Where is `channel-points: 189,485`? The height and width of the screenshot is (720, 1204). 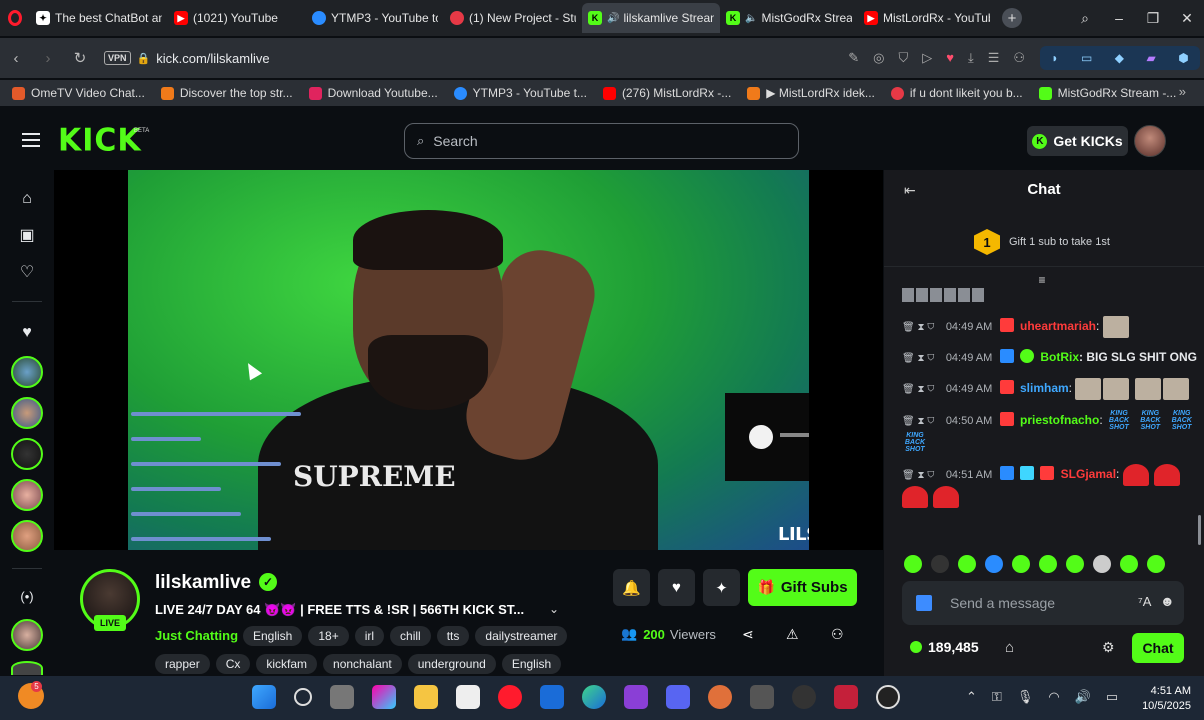
channel-points: 189,485 is located at coordinates (944, 647).